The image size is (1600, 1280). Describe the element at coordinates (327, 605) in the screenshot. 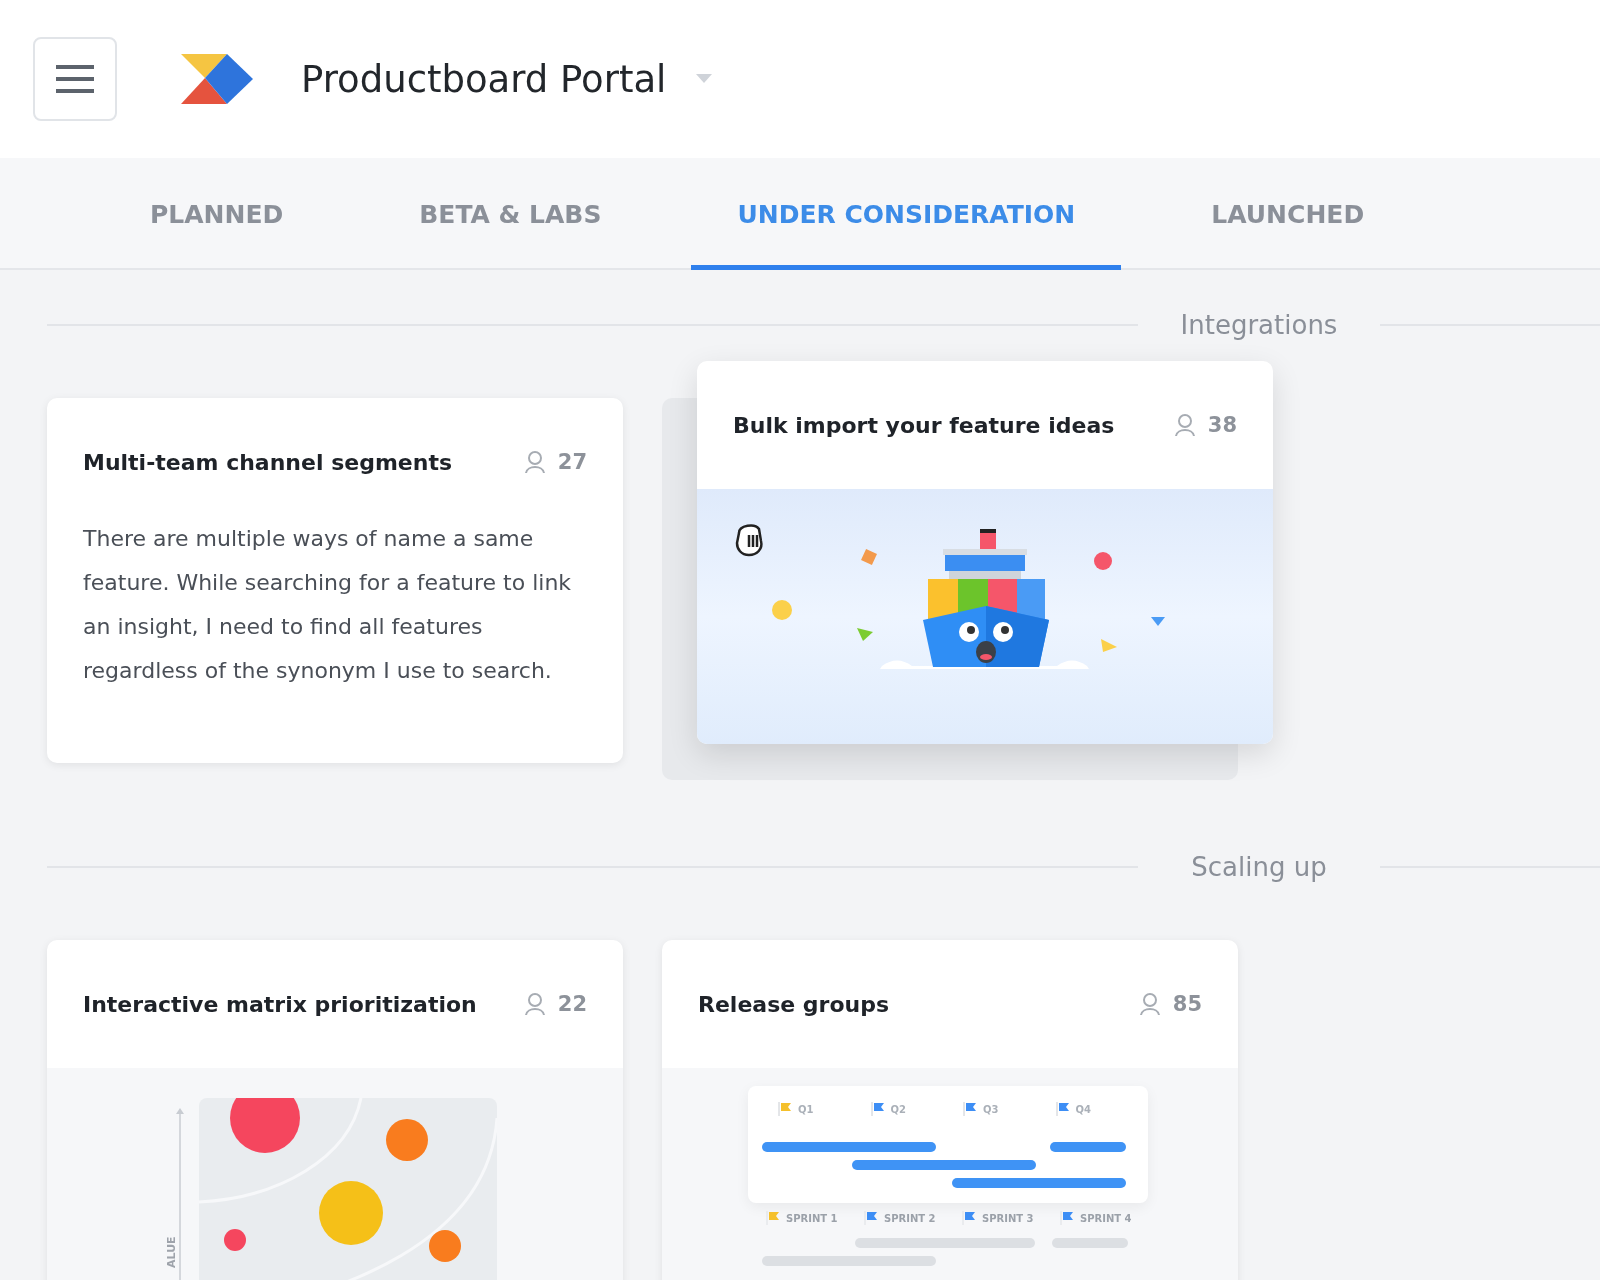

I see `card-description: There are multiple ways of name a same feature. While searching for a feature to link an insight, I need to find all features regardless of the synonym I use to search.` at that location.